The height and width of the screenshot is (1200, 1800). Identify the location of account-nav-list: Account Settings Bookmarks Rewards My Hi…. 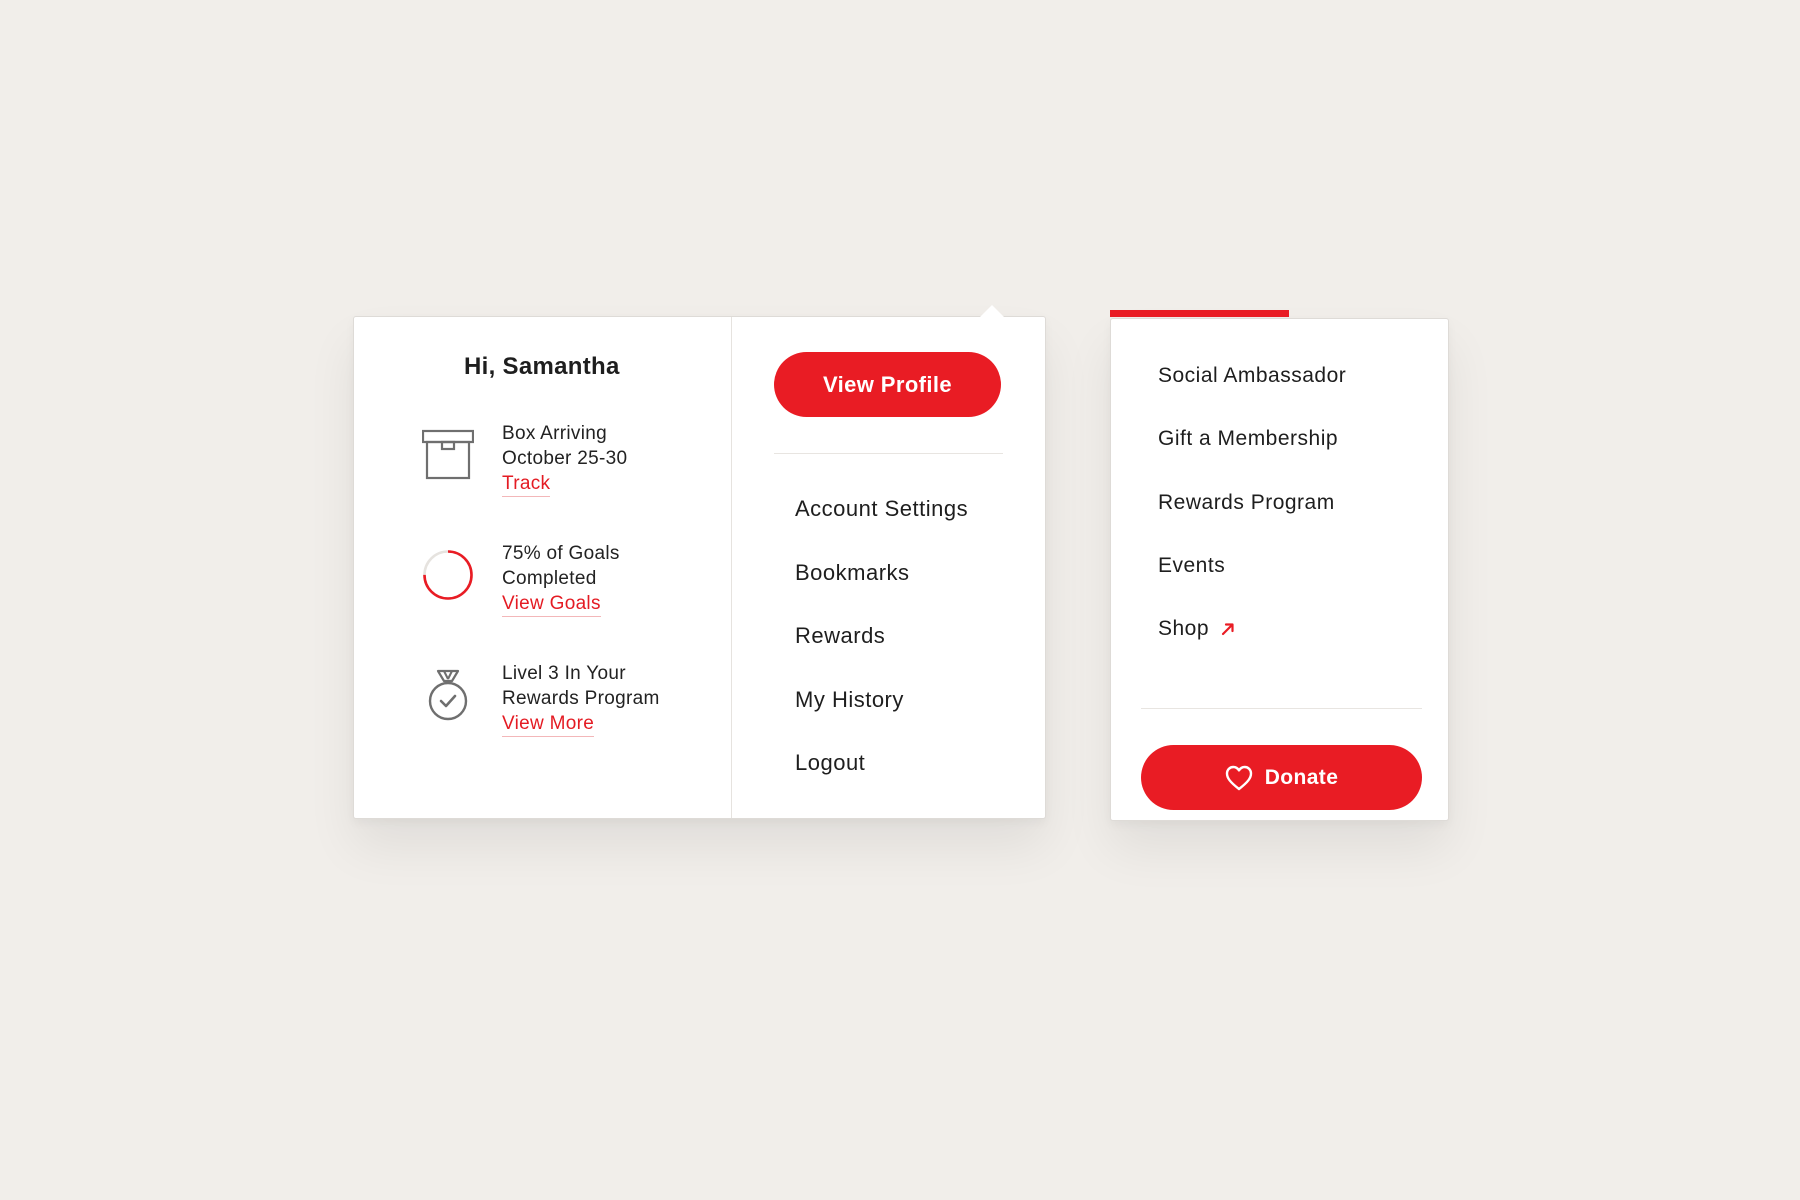
(888, 655).